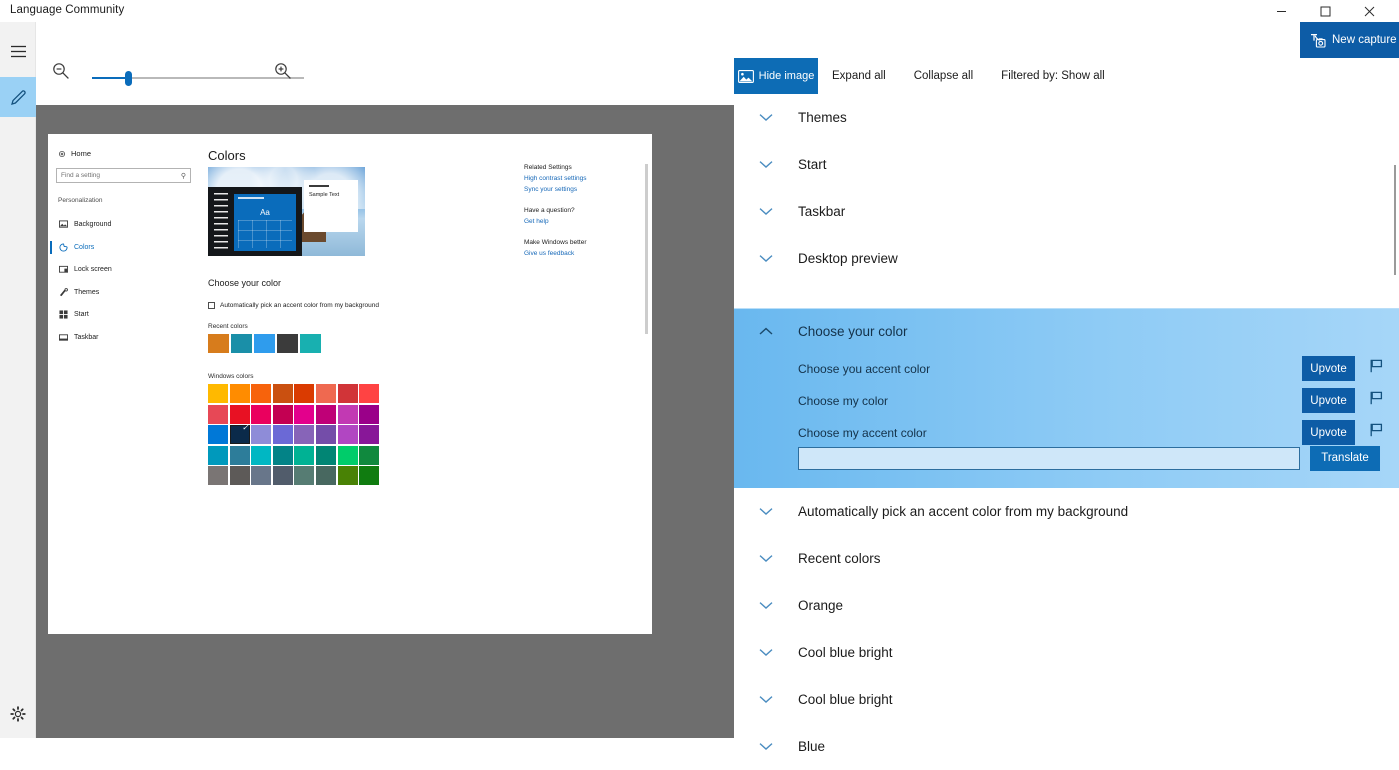  I want to click on expanded-group-header: Choose your color, so click(1066, 331).